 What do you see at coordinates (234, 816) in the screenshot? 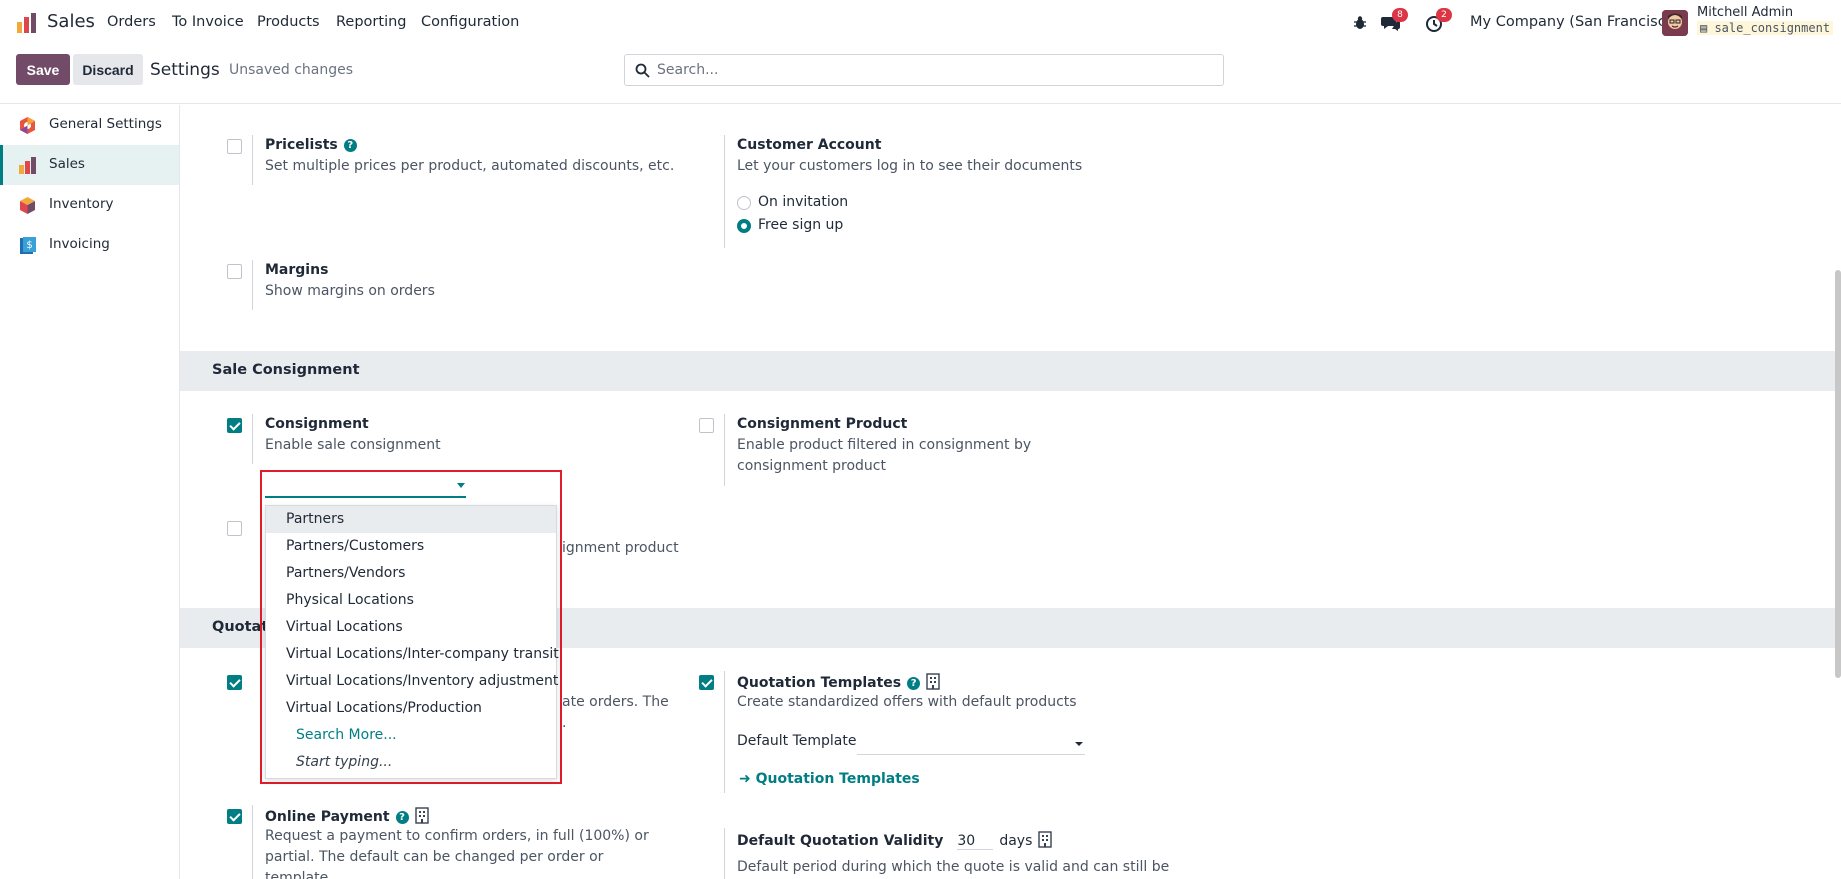
I see `online-payment-checkbox` at bounding box center [234, 816].